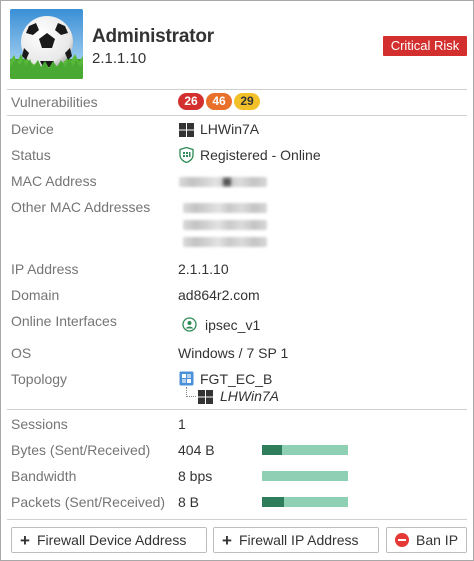  Describe the element at coordinates (35, 295) in the screenshot. I see `domain-label: Domain` at that location.